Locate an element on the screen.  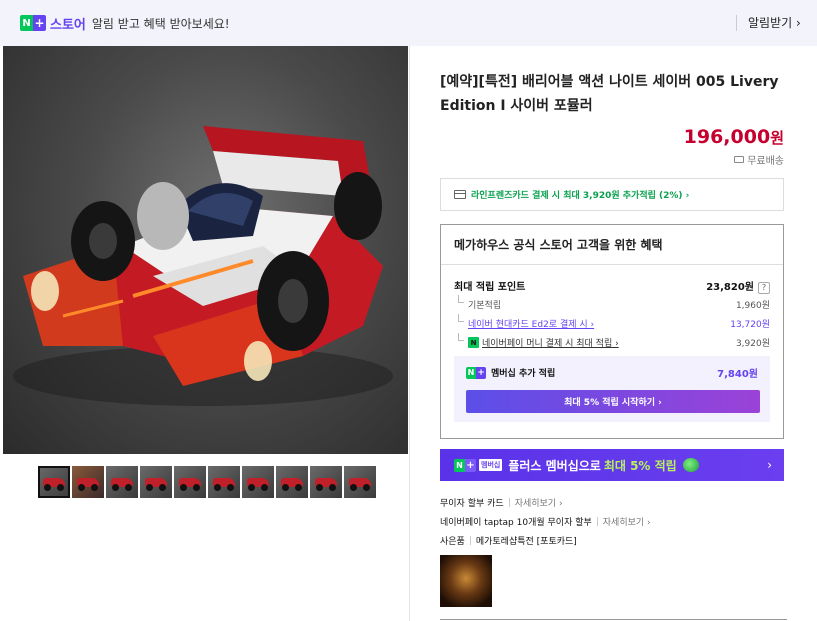
start-membership-button: 최대 5% 적립 시작하기 › is located at coordinates (613, 401).